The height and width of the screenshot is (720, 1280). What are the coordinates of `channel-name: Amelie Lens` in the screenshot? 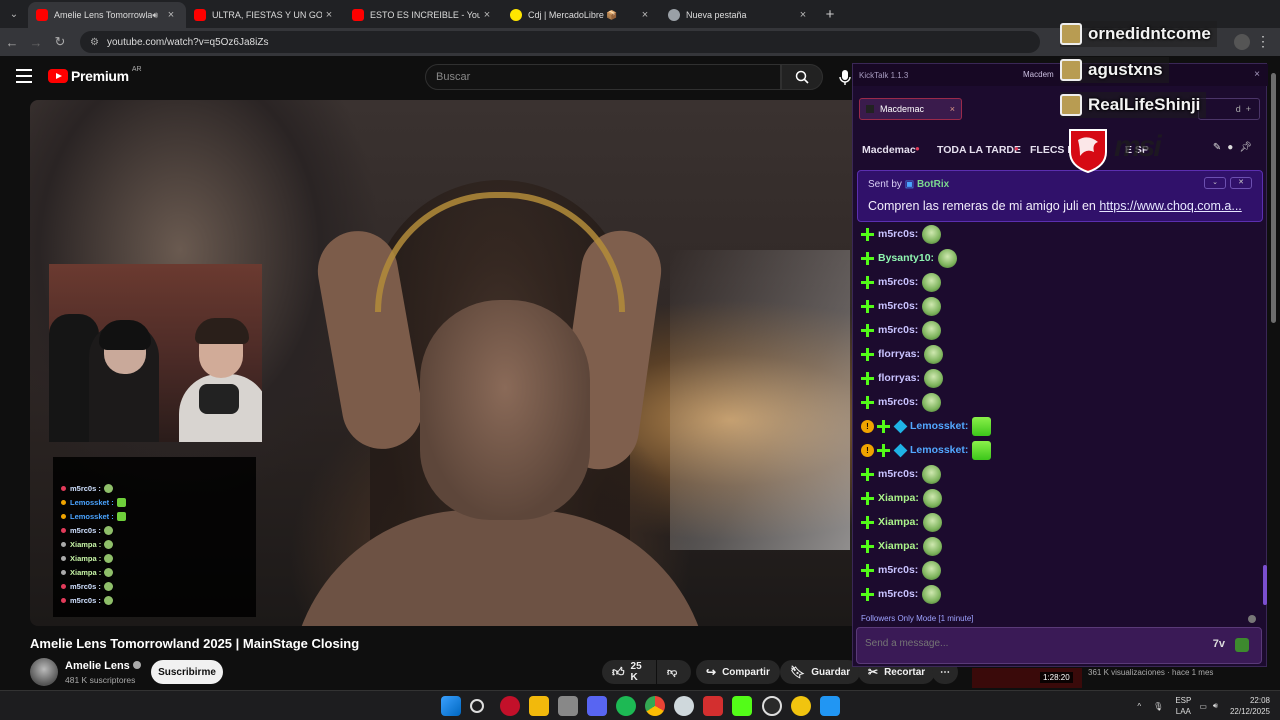 It's located at (103, 666).